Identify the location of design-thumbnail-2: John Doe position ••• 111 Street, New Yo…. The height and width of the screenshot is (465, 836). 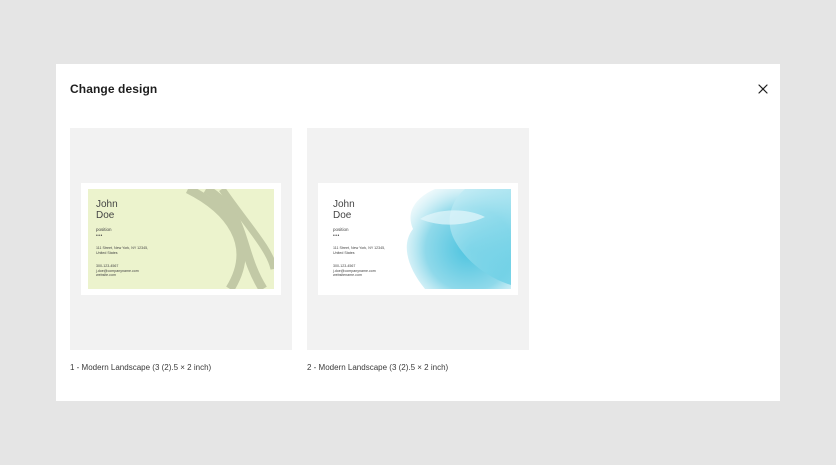
(418, 239).